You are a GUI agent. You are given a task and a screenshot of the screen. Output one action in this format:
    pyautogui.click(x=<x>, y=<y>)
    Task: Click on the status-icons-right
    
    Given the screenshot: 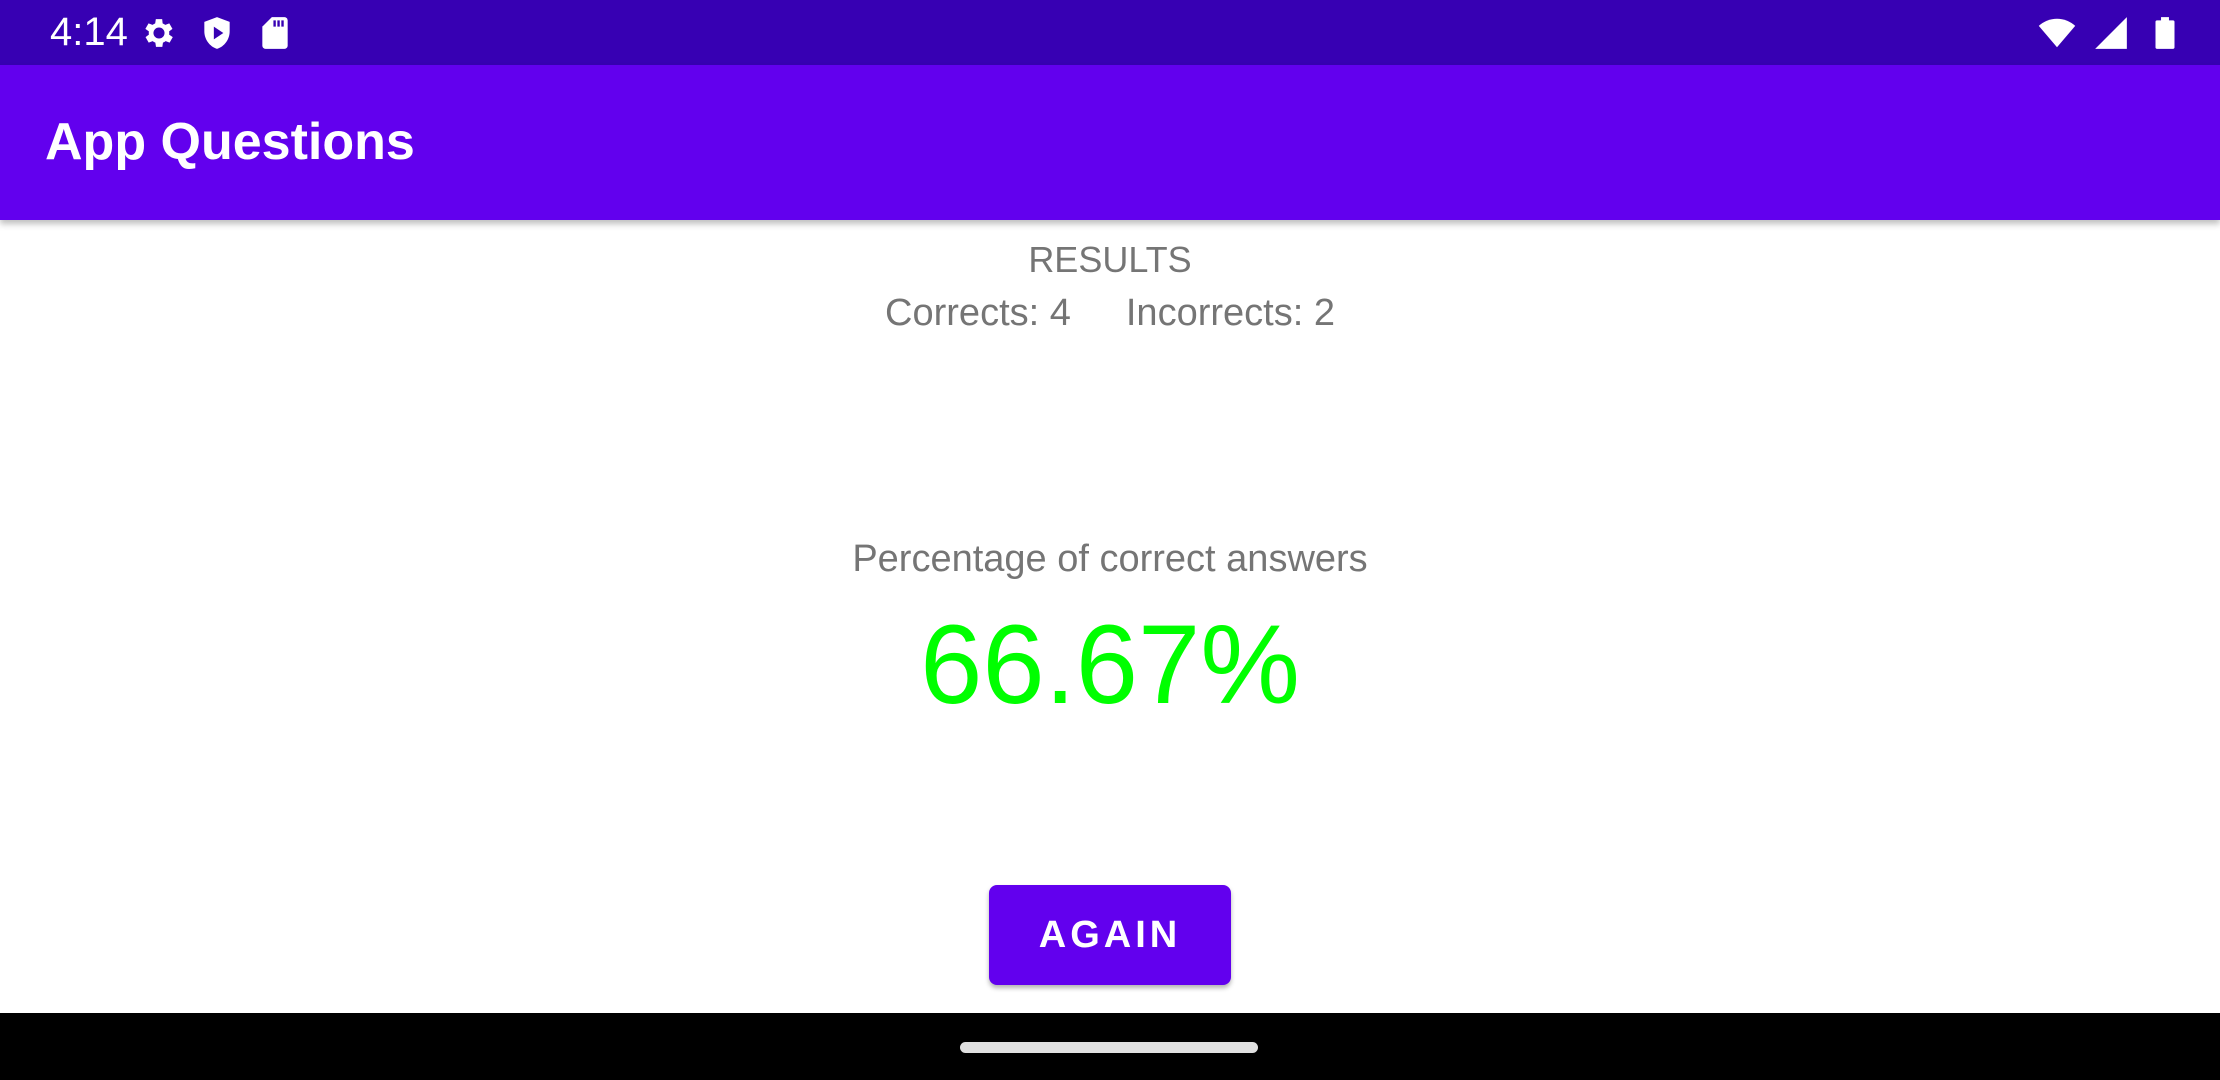 What is the action you would take?
    pyautogui.click(x=2111, y=33)
    